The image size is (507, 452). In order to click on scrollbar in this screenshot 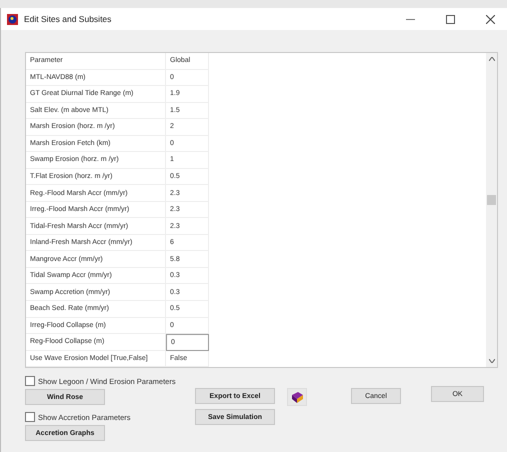, I will do `click(491, 210)`.